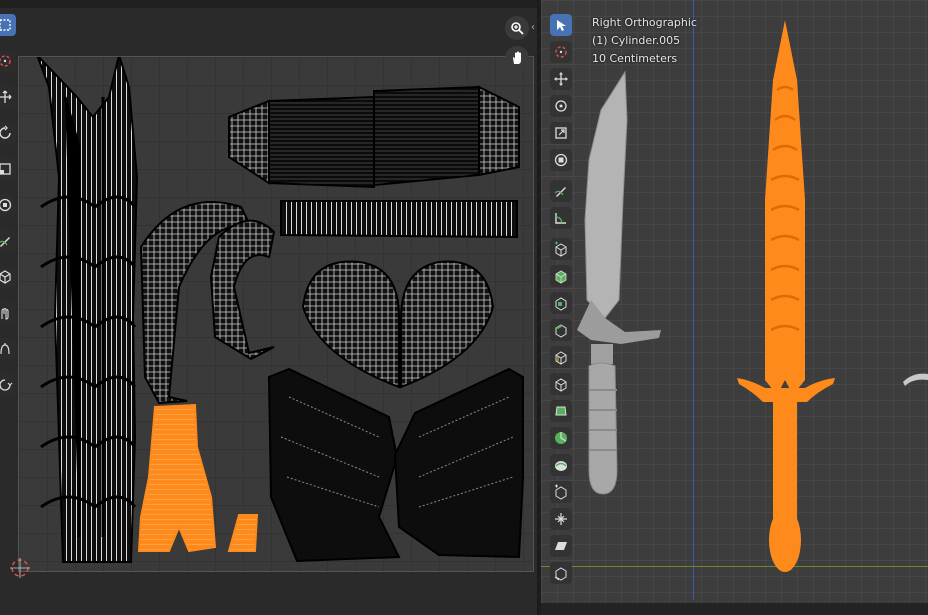 The height and width of the screenshot is (615, 928). What do you see at coordinates (619, 282) in the screenshot?
I see `sword-mesh` at bounding box center [619, 282].